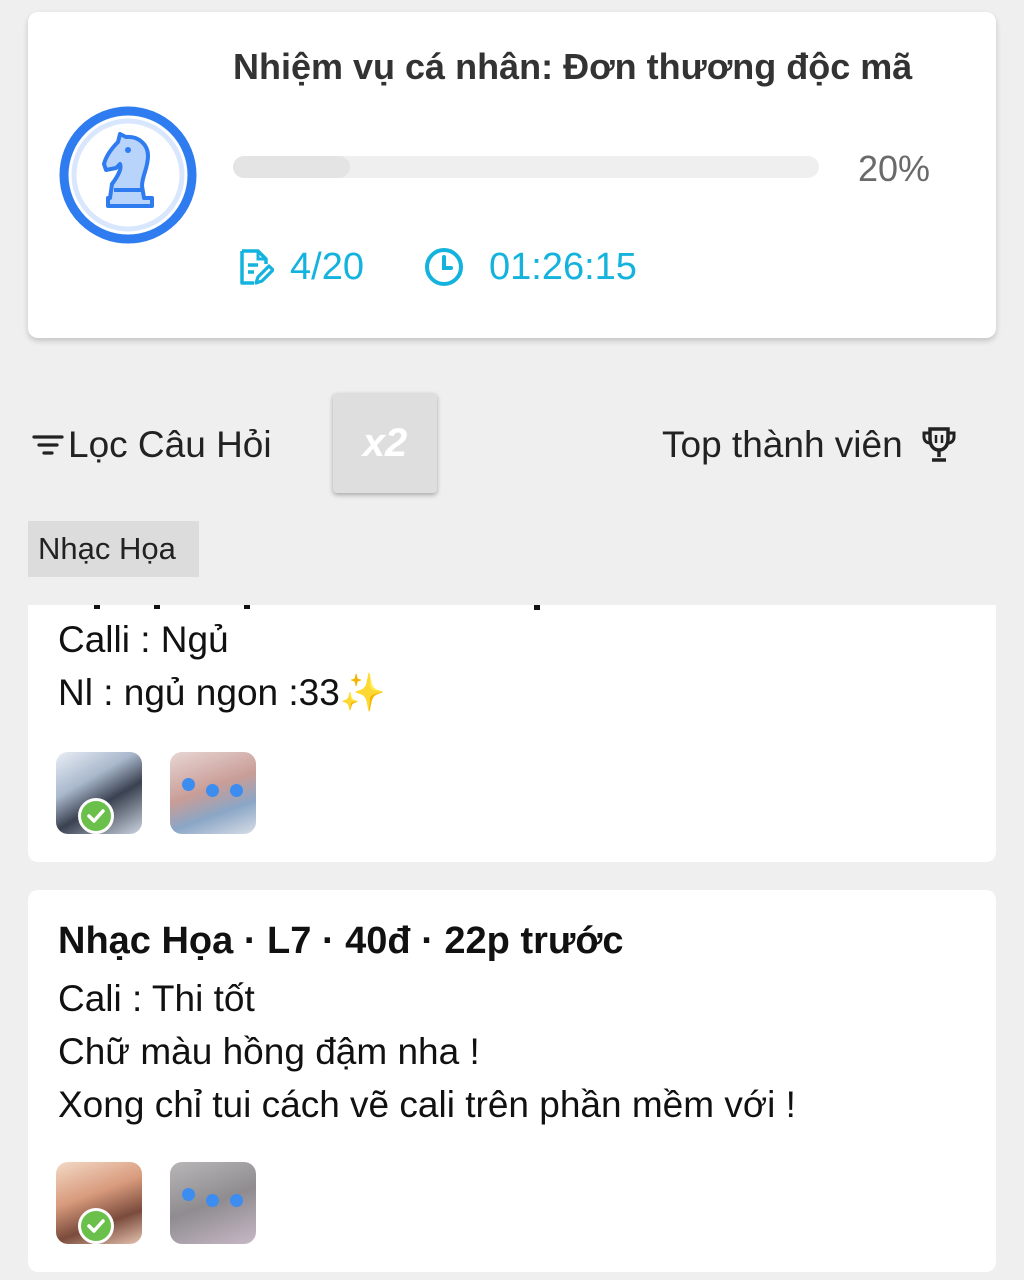 This screenshot has width=1024, height=1280. Describe the element at coordinates (444, 267) in the screenshot. I see `clock-icon` at that location.